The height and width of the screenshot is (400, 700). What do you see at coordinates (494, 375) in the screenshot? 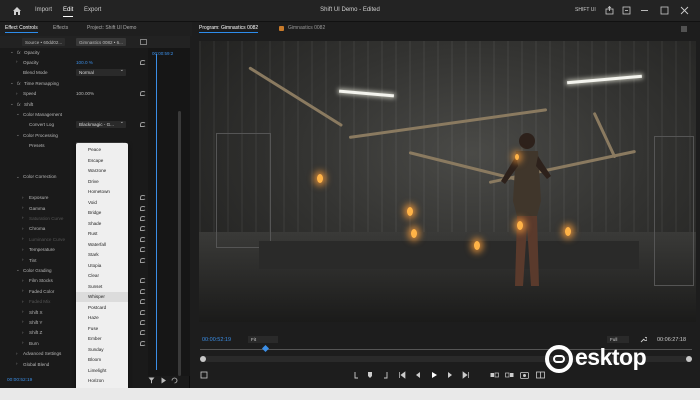
I see `lift-icon` at bounding box center [494, 375].